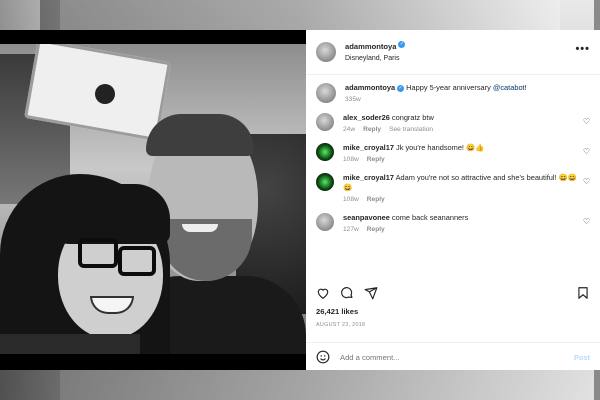 The image size is (600, 400). What do you see at coordinates (200, 135) in the screenshot?
I see `man-hair` at bounding box center [200, 135].